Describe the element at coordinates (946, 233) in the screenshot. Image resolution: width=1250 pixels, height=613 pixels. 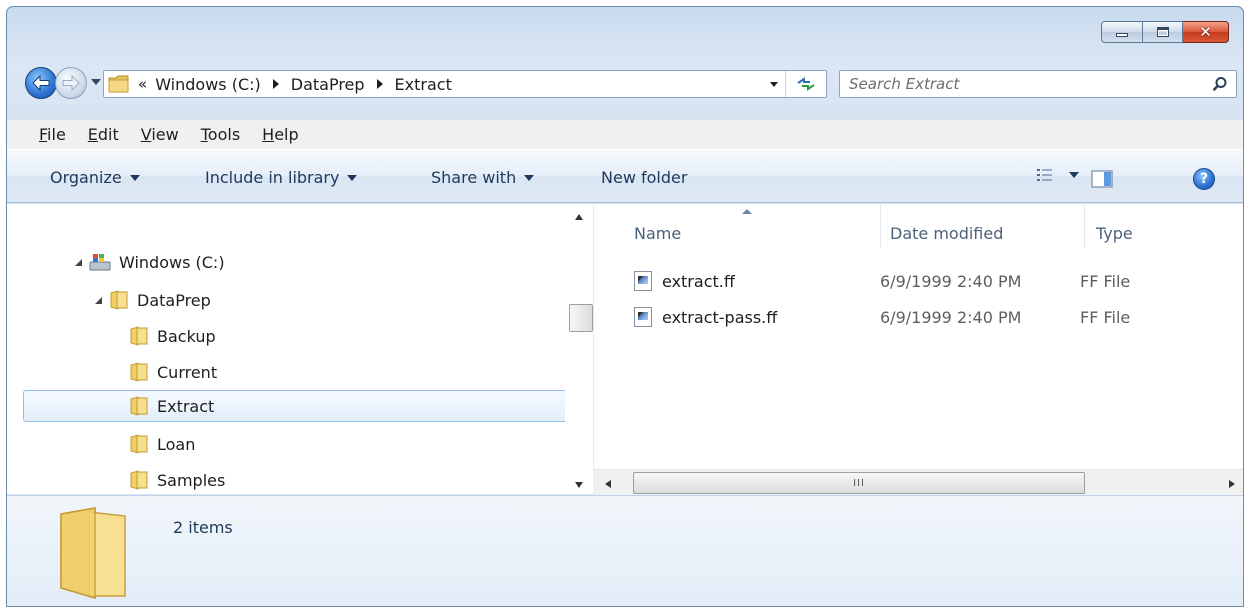
I see `column-header-date-modified: Date modified` at that location.